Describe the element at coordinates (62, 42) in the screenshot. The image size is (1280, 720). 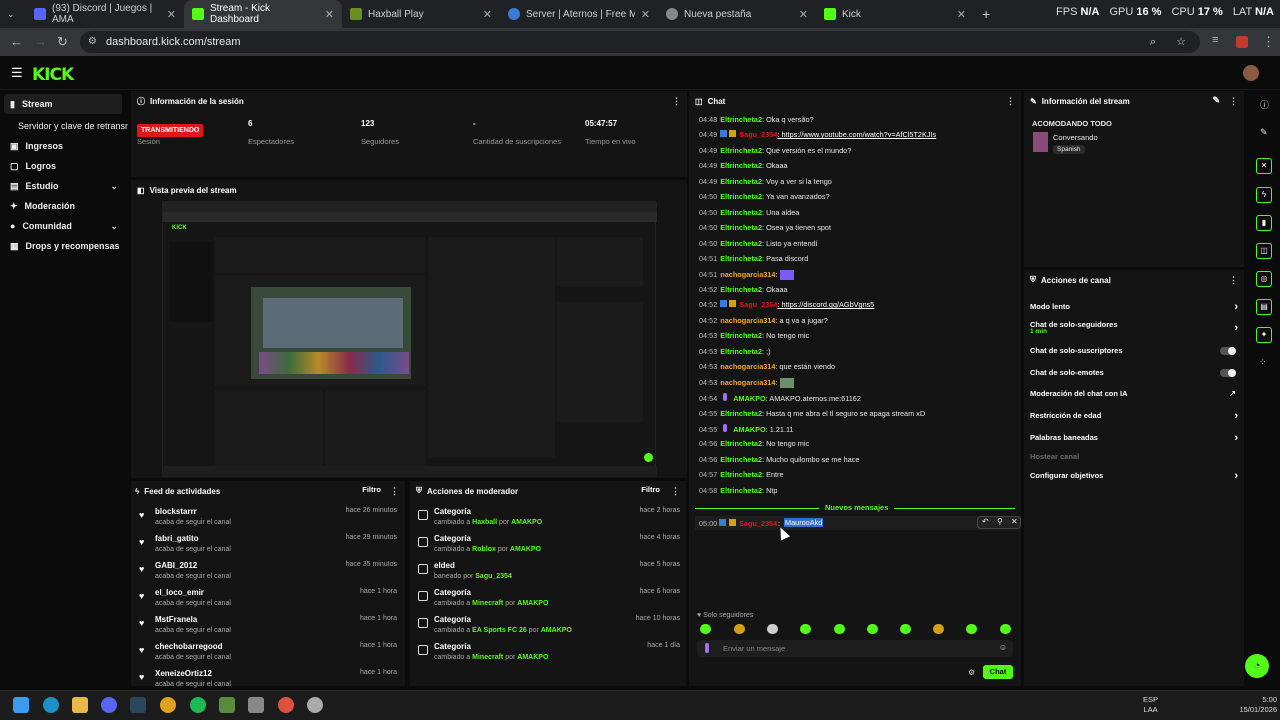
I see `reload-icon: ↻` at that location.